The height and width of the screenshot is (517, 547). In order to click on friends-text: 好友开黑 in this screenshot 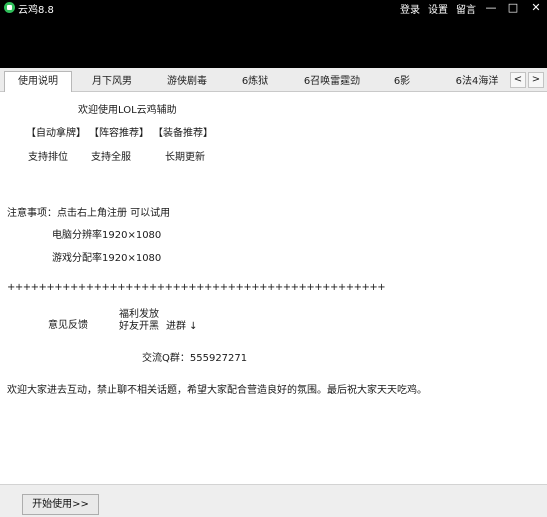, I will do `click(139, 326)`.